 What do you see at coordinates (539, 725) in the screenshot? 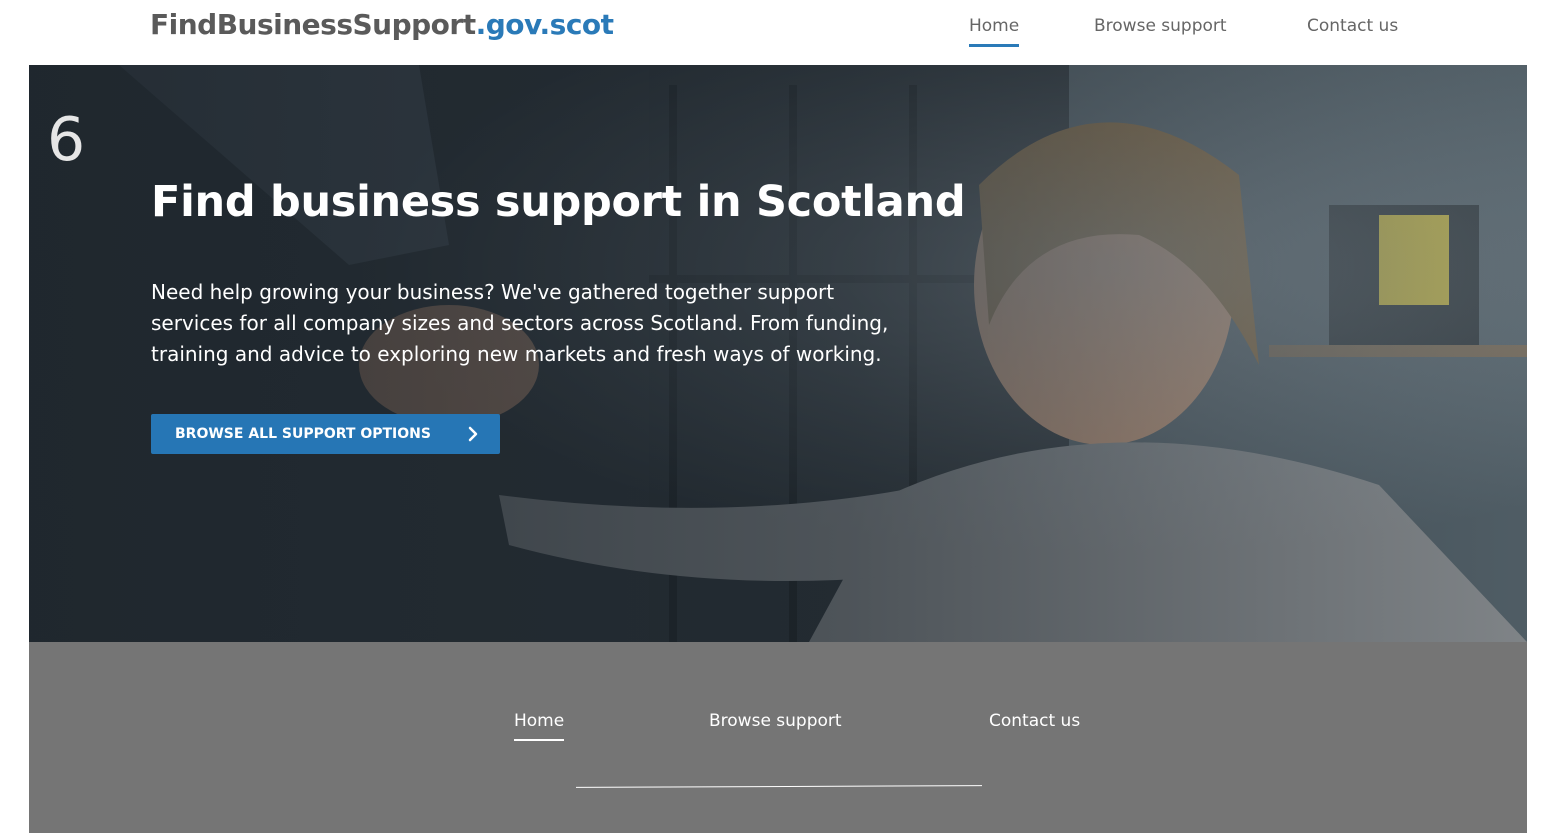
I see `footer-home-link: Home` at bounding box center [539, 725].